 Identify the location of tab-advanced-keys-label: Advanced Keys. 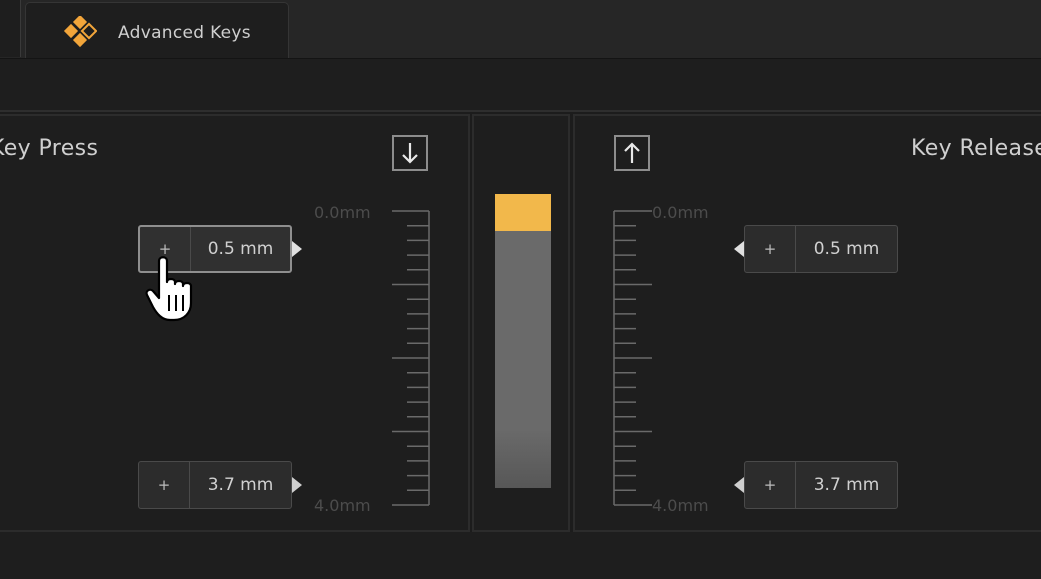
(184, 33).